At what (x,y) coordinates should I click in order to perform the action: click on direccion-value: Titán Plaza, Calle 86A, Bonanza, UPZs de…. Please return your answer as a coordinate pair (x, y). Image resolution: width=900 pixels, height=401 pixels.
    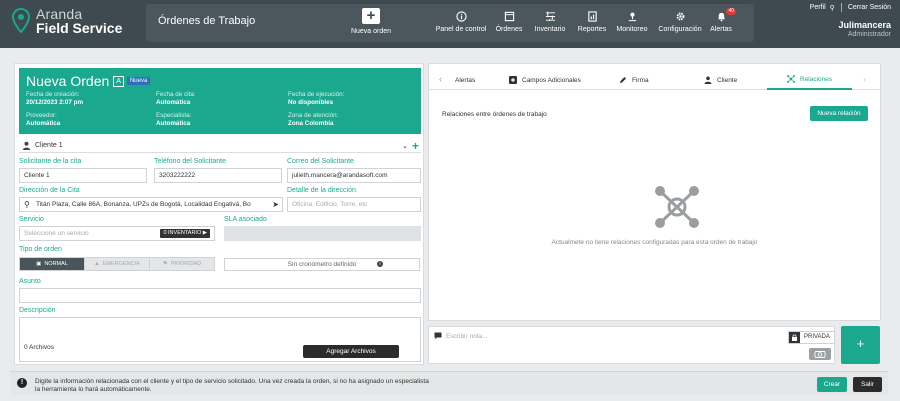
    Looking at the image, I should click on (143, 204).